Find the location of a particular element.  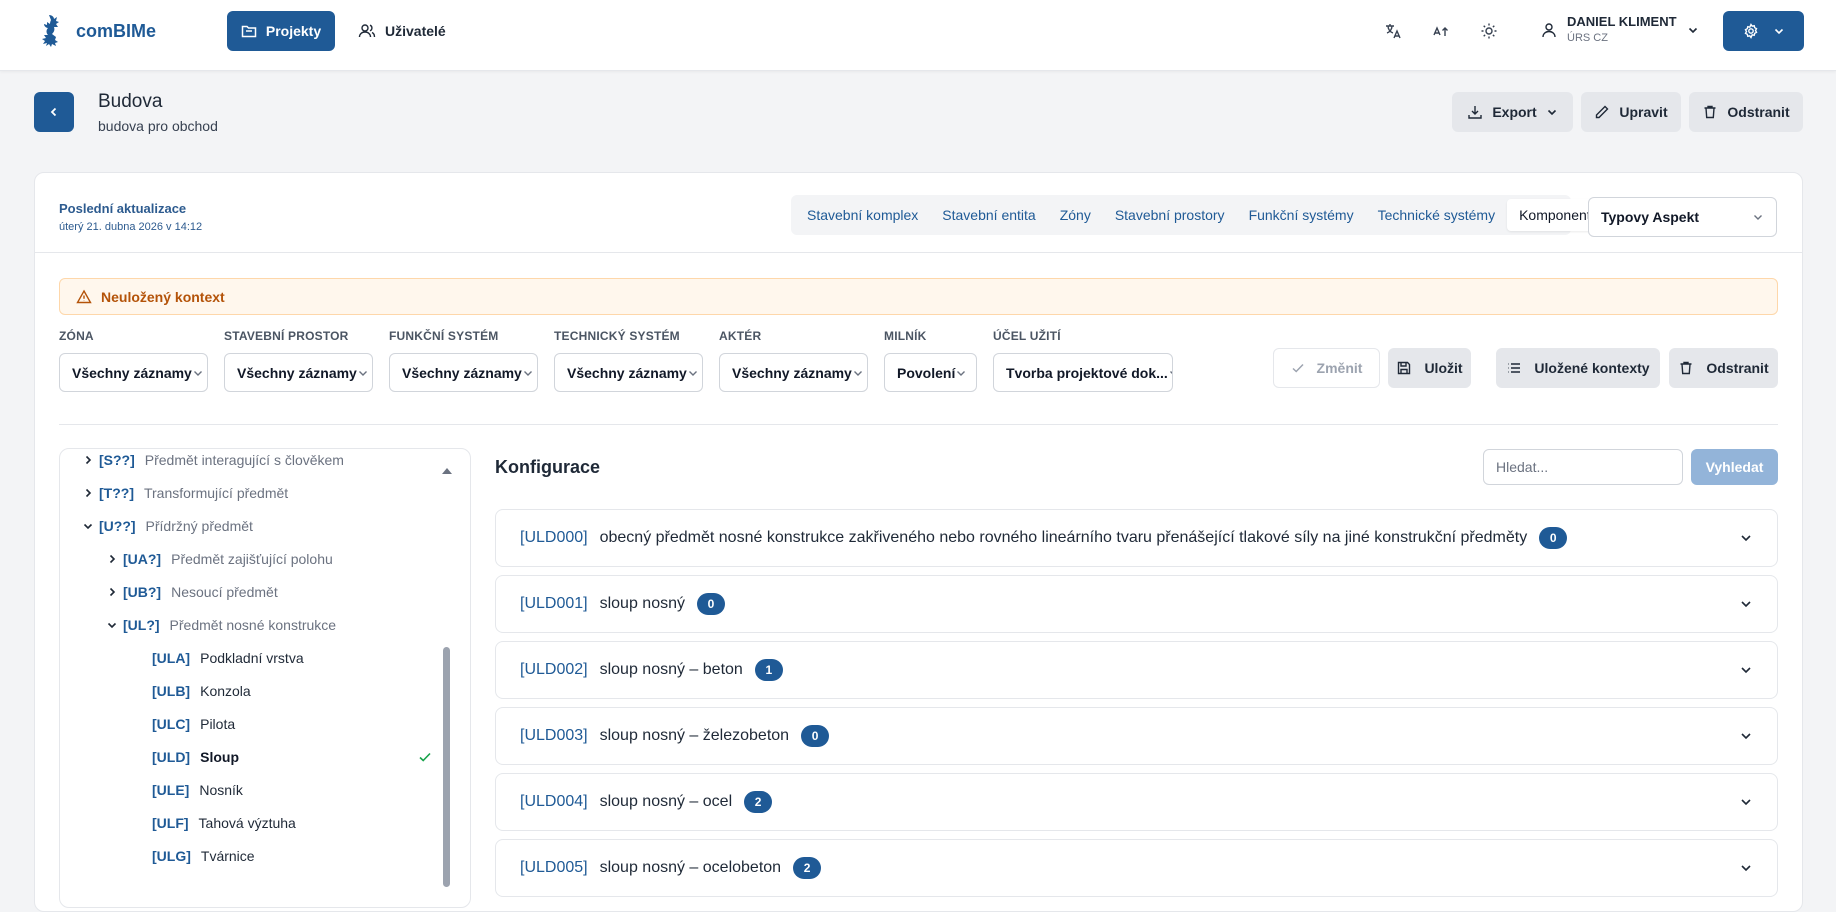

tree-item: [ULE] Nosník is located at coordinates (197, 790).